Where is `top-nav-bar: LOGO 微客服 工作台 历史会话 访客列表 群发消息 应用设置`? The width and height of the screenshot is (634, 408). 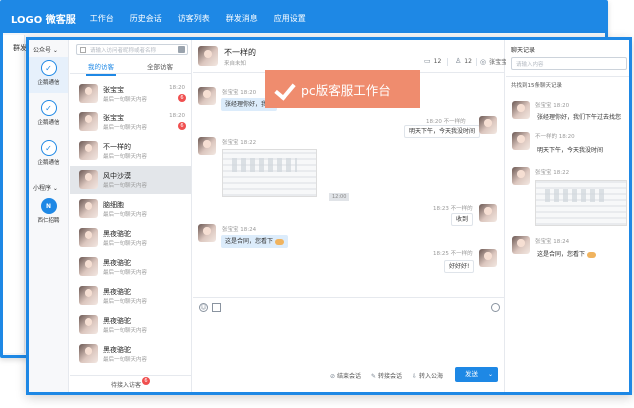
top-nav-bar: LOGO 微客服 工作台 历史会话 访客列表 群发消息 应用设置 is located at coordinates (304, 18).